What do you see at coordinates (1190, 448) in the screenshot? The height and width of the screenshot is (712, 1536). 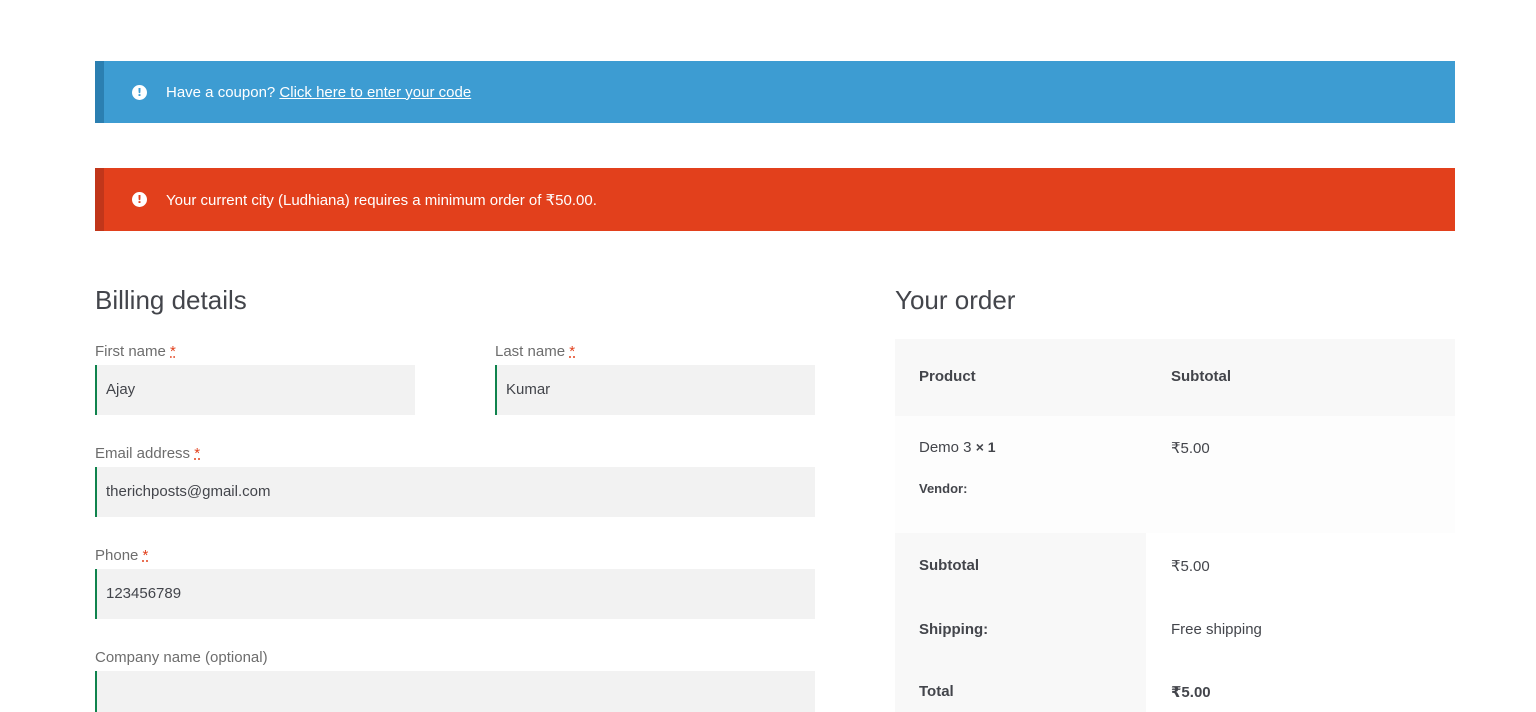 I see `order-item-price: ₹5.00` at bounding box center [1190, 448].